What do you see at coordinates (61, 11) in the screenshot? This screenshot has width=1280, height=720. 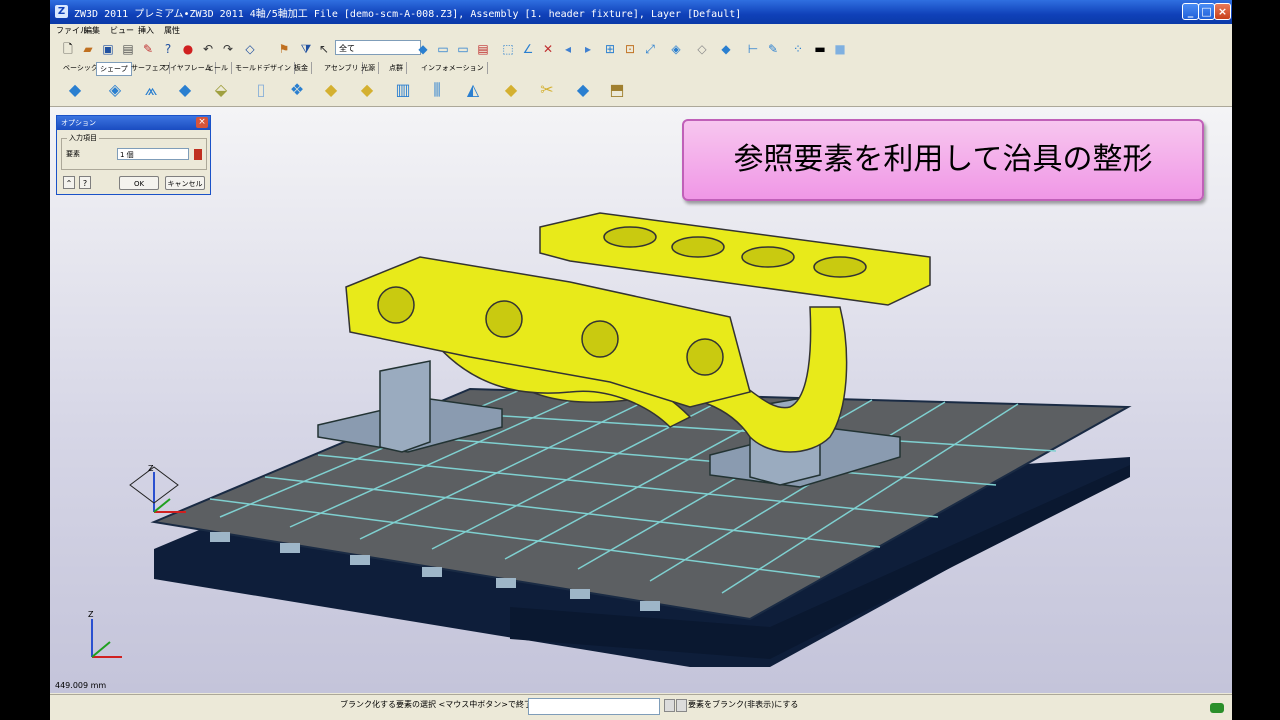 I see `app-icon: Z` at bounding box center [61, 11].